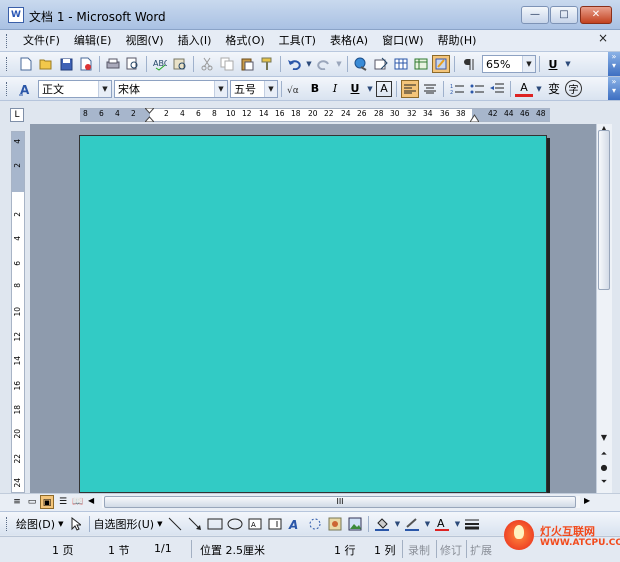 This screenshot has height=562, width=620. What do you see at coordinates (297, 41) in the screenshot?
I see `menu-tools: 工具(T)` at bounding box center [297, 41].